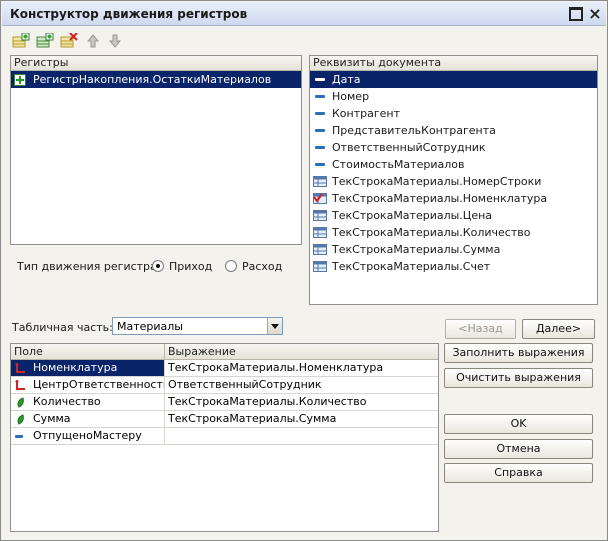 This screenshot has height=541, width=608. I want to click on field-name: Количество, so click(67, 401).